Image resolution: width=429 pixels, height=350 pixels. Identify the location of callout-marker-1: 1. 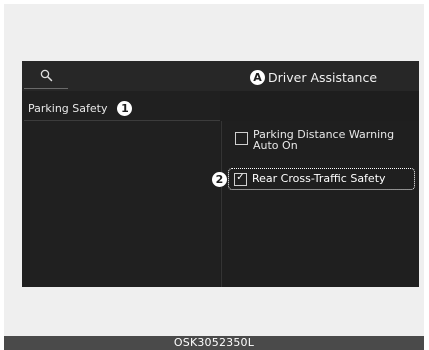
(125, 108).